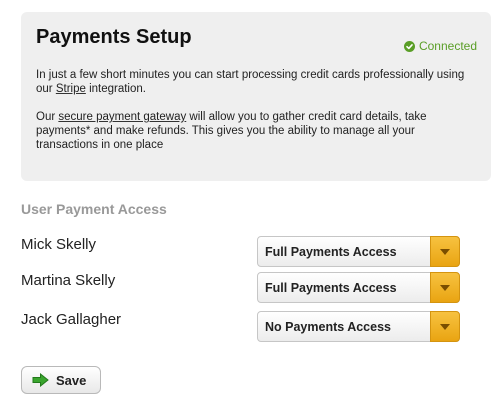 Image resolution: width=502 pixels, height=414 pixels. What do you see at coordinates (71, 319) in the screenshot?
I see `user-name: Jack Gallagher` at bounding box center [71, 319].